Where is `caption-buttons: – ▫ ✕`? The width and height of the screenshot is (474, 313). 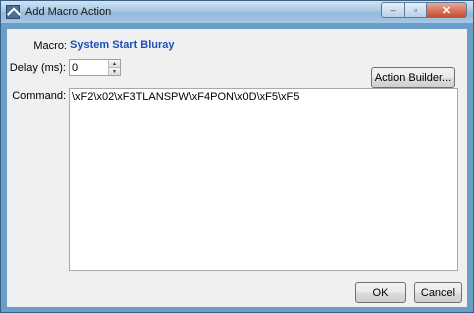 caption-buttons: – ▫ ✕ is located at coordinates (424, 10).